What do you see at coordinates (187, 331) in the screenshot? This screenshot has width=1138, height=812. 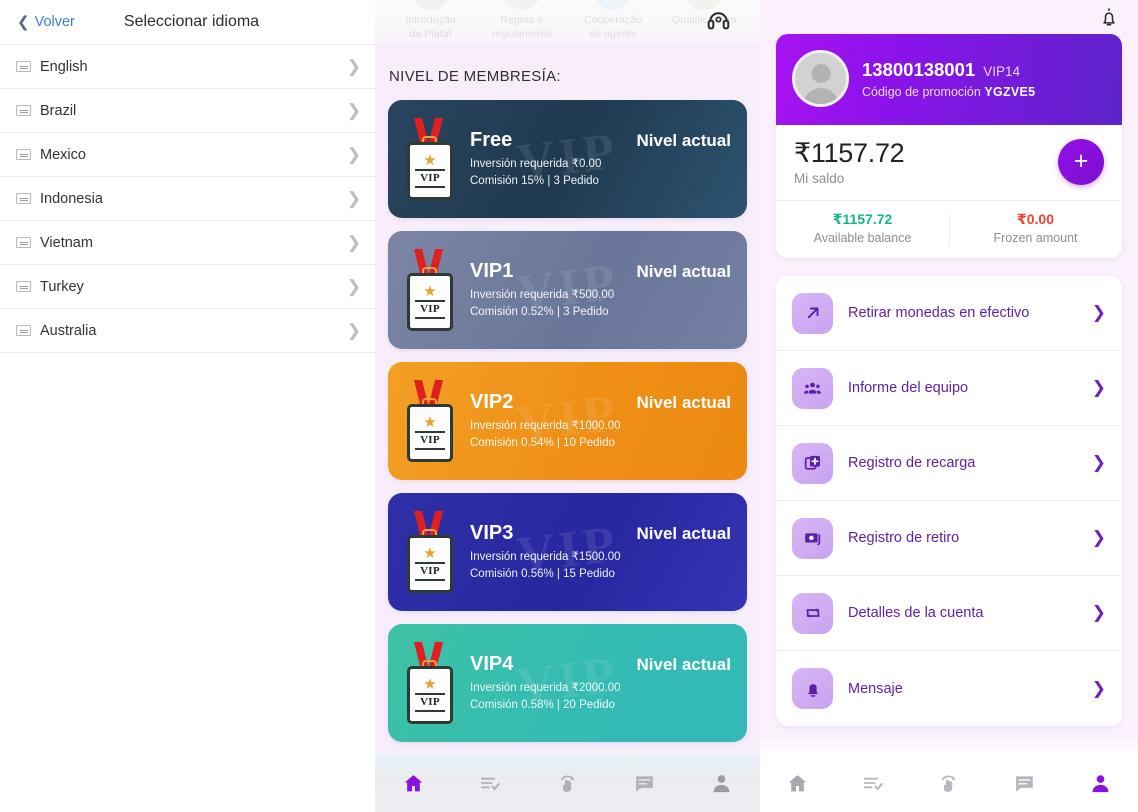 I see `language-item-australia: Australia ❯` at bounding box center [187, 331].